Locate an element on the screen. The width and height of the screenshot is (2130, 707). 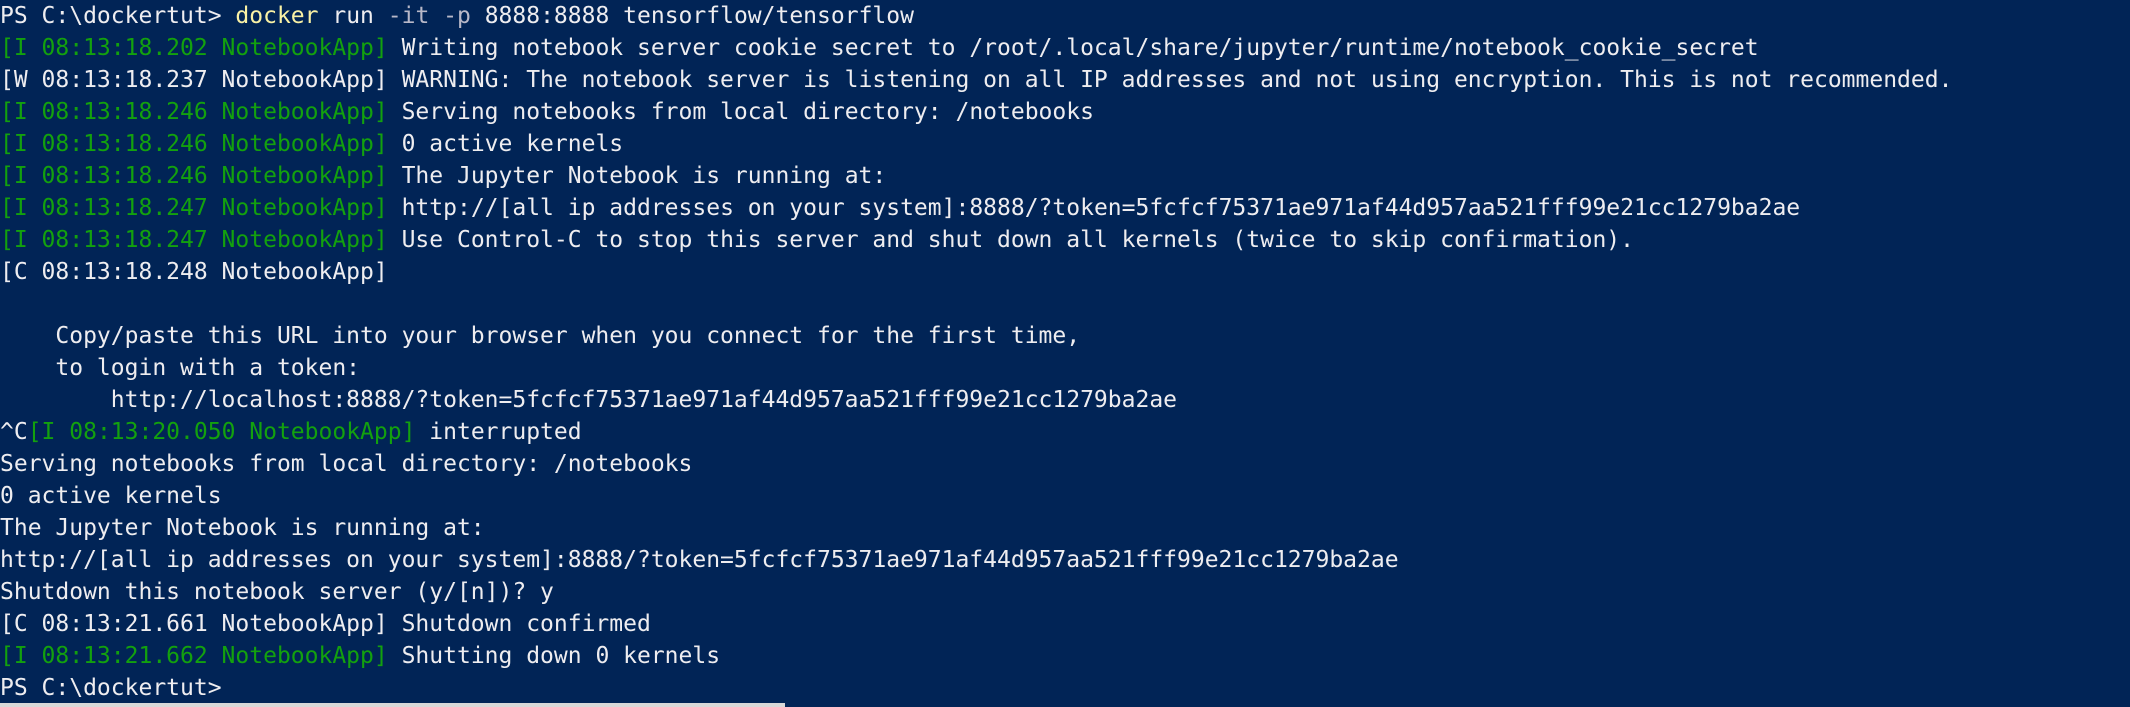
terminal-line: PS C:\dockertut> is located at coordinates (976, 688).